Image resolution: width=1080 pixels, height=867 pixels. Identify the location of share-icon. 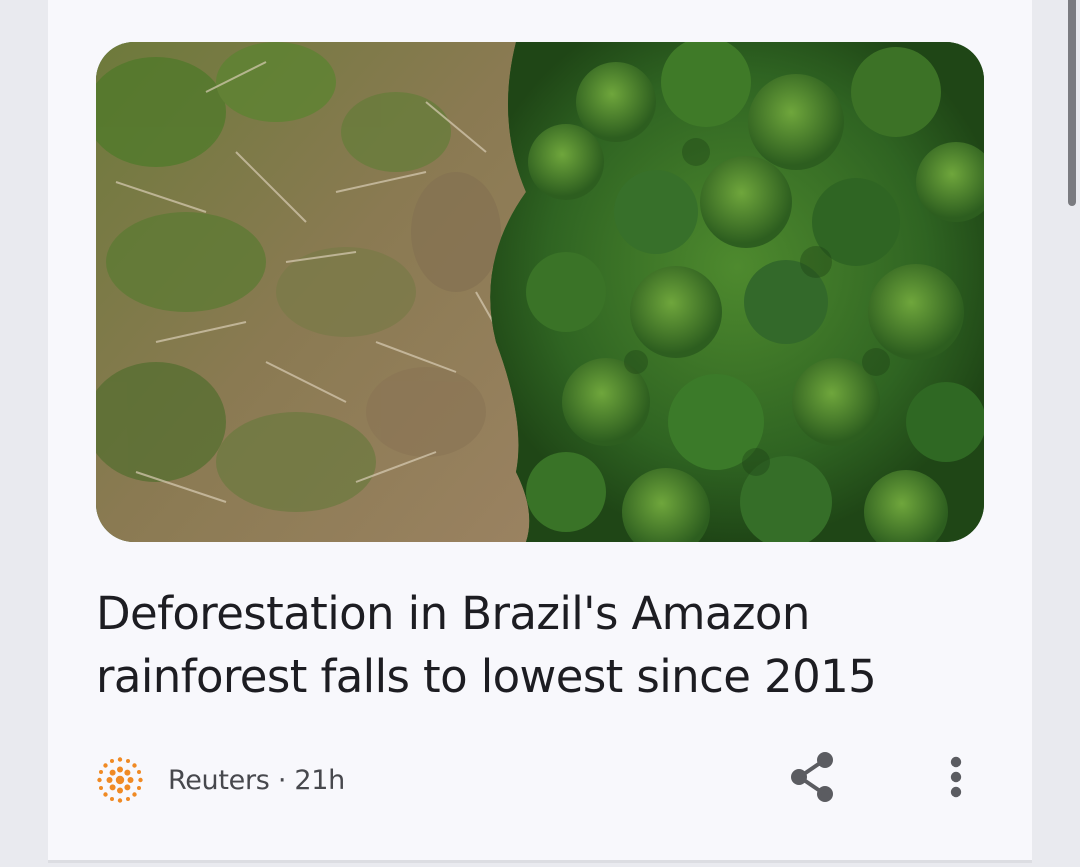
(813, 779).